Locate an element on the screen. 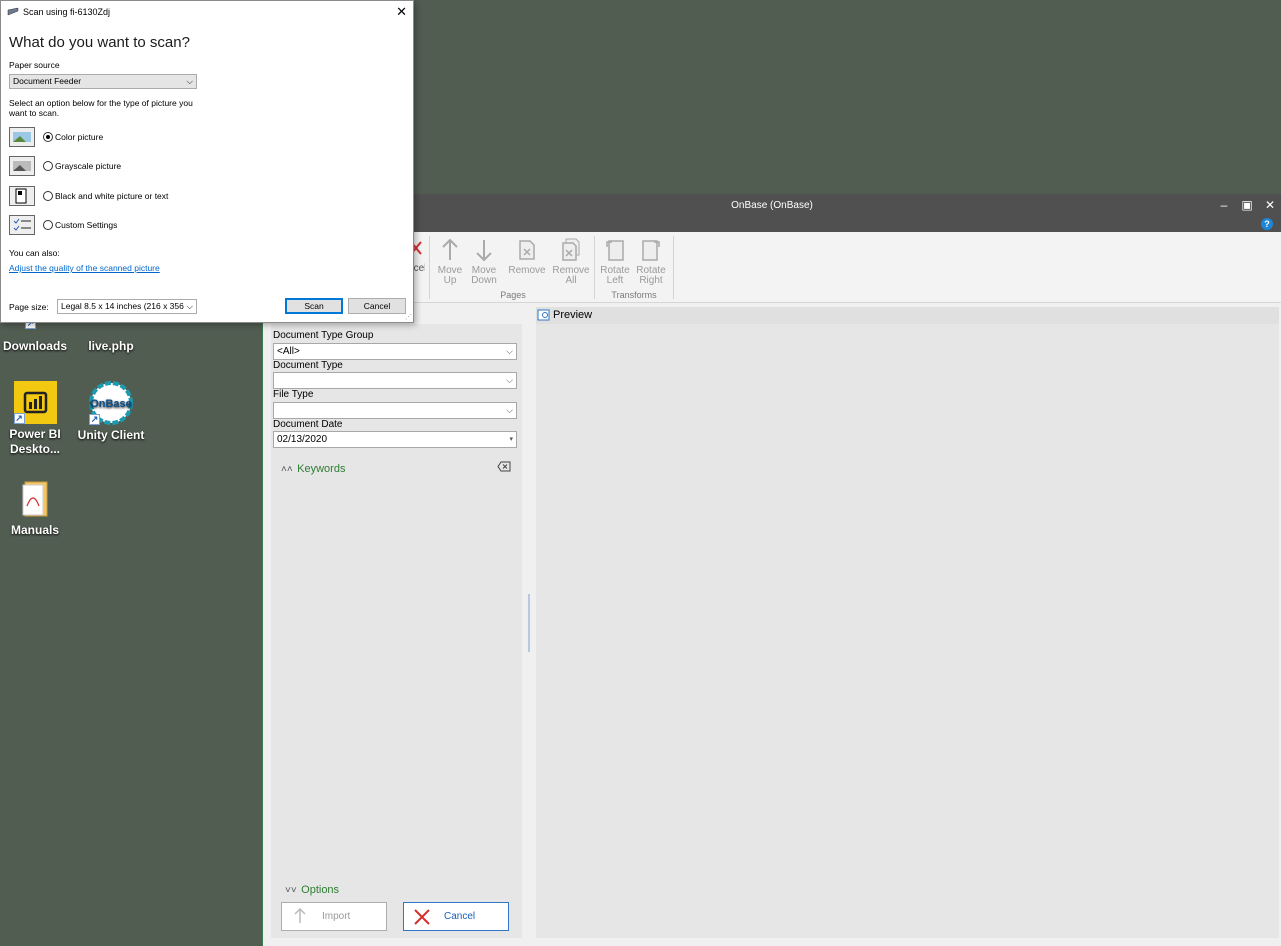 The image size is (1281, 946). cancel-button: Cancel is located at coordinates (456, 916).